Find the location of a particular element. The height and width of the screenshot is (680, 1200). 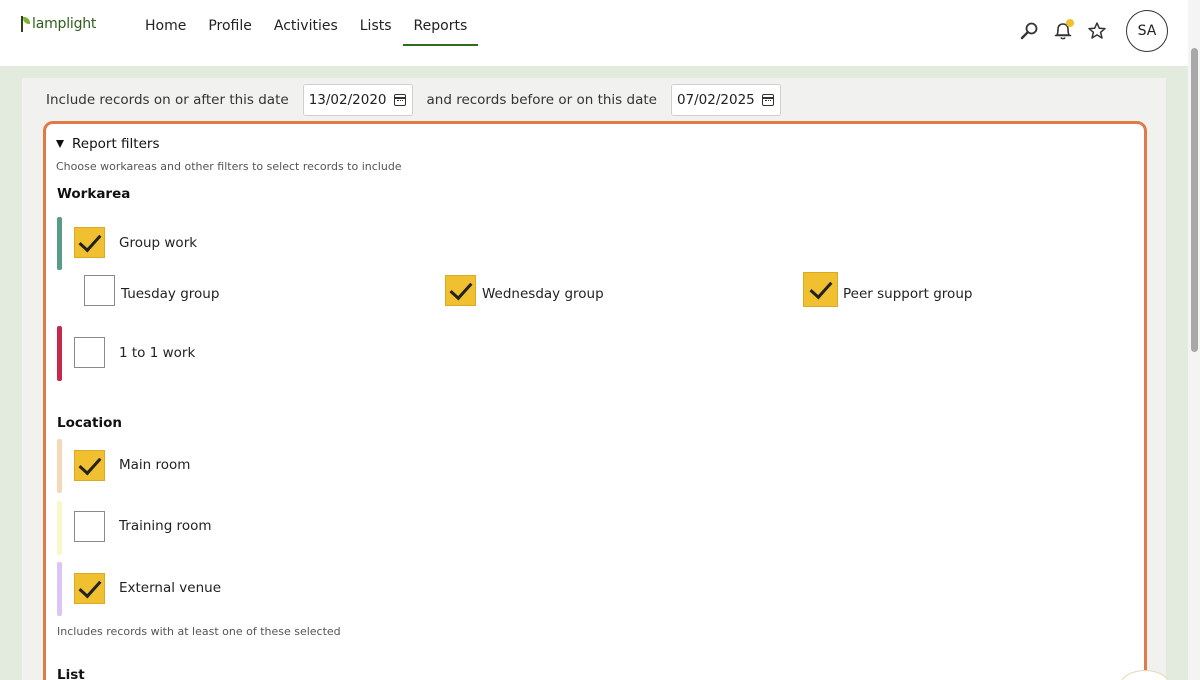

peer-support-group-label: Peer support group is located at coordinates (908, 294).